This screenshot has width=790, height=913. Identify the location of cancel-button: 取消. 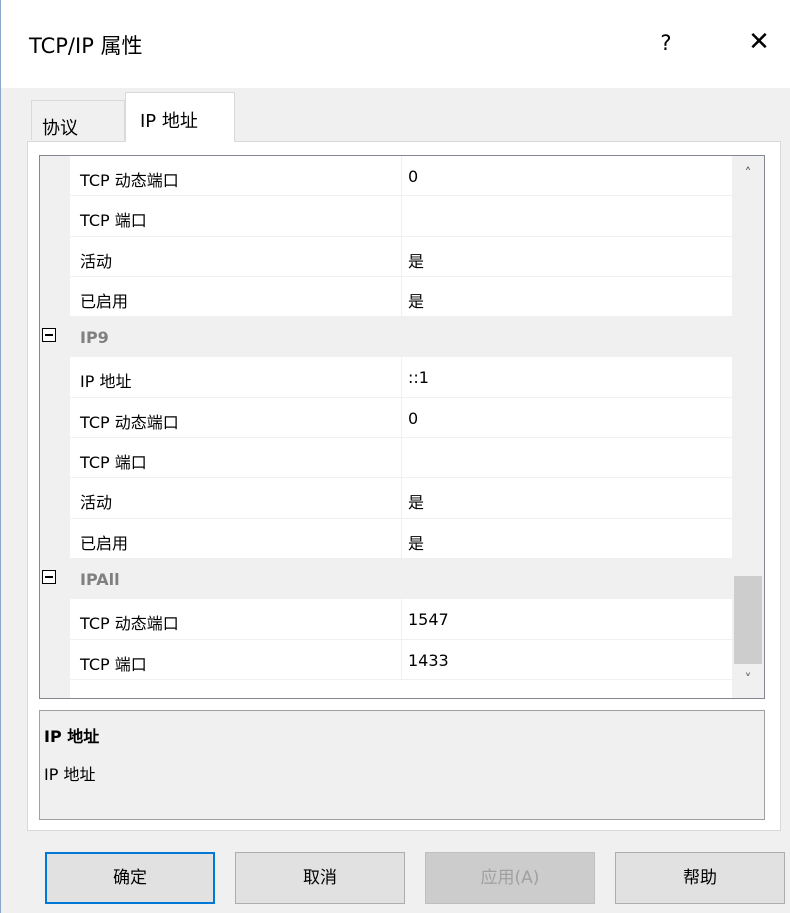
(320, 878).